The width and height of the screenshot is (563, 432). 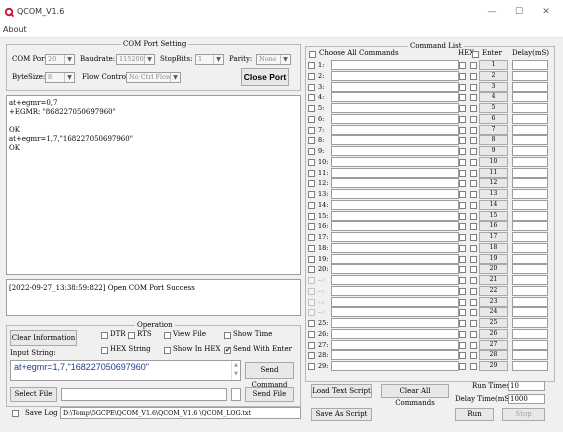 I want to click on command-send-button: 24, so click(x=493, y=312).